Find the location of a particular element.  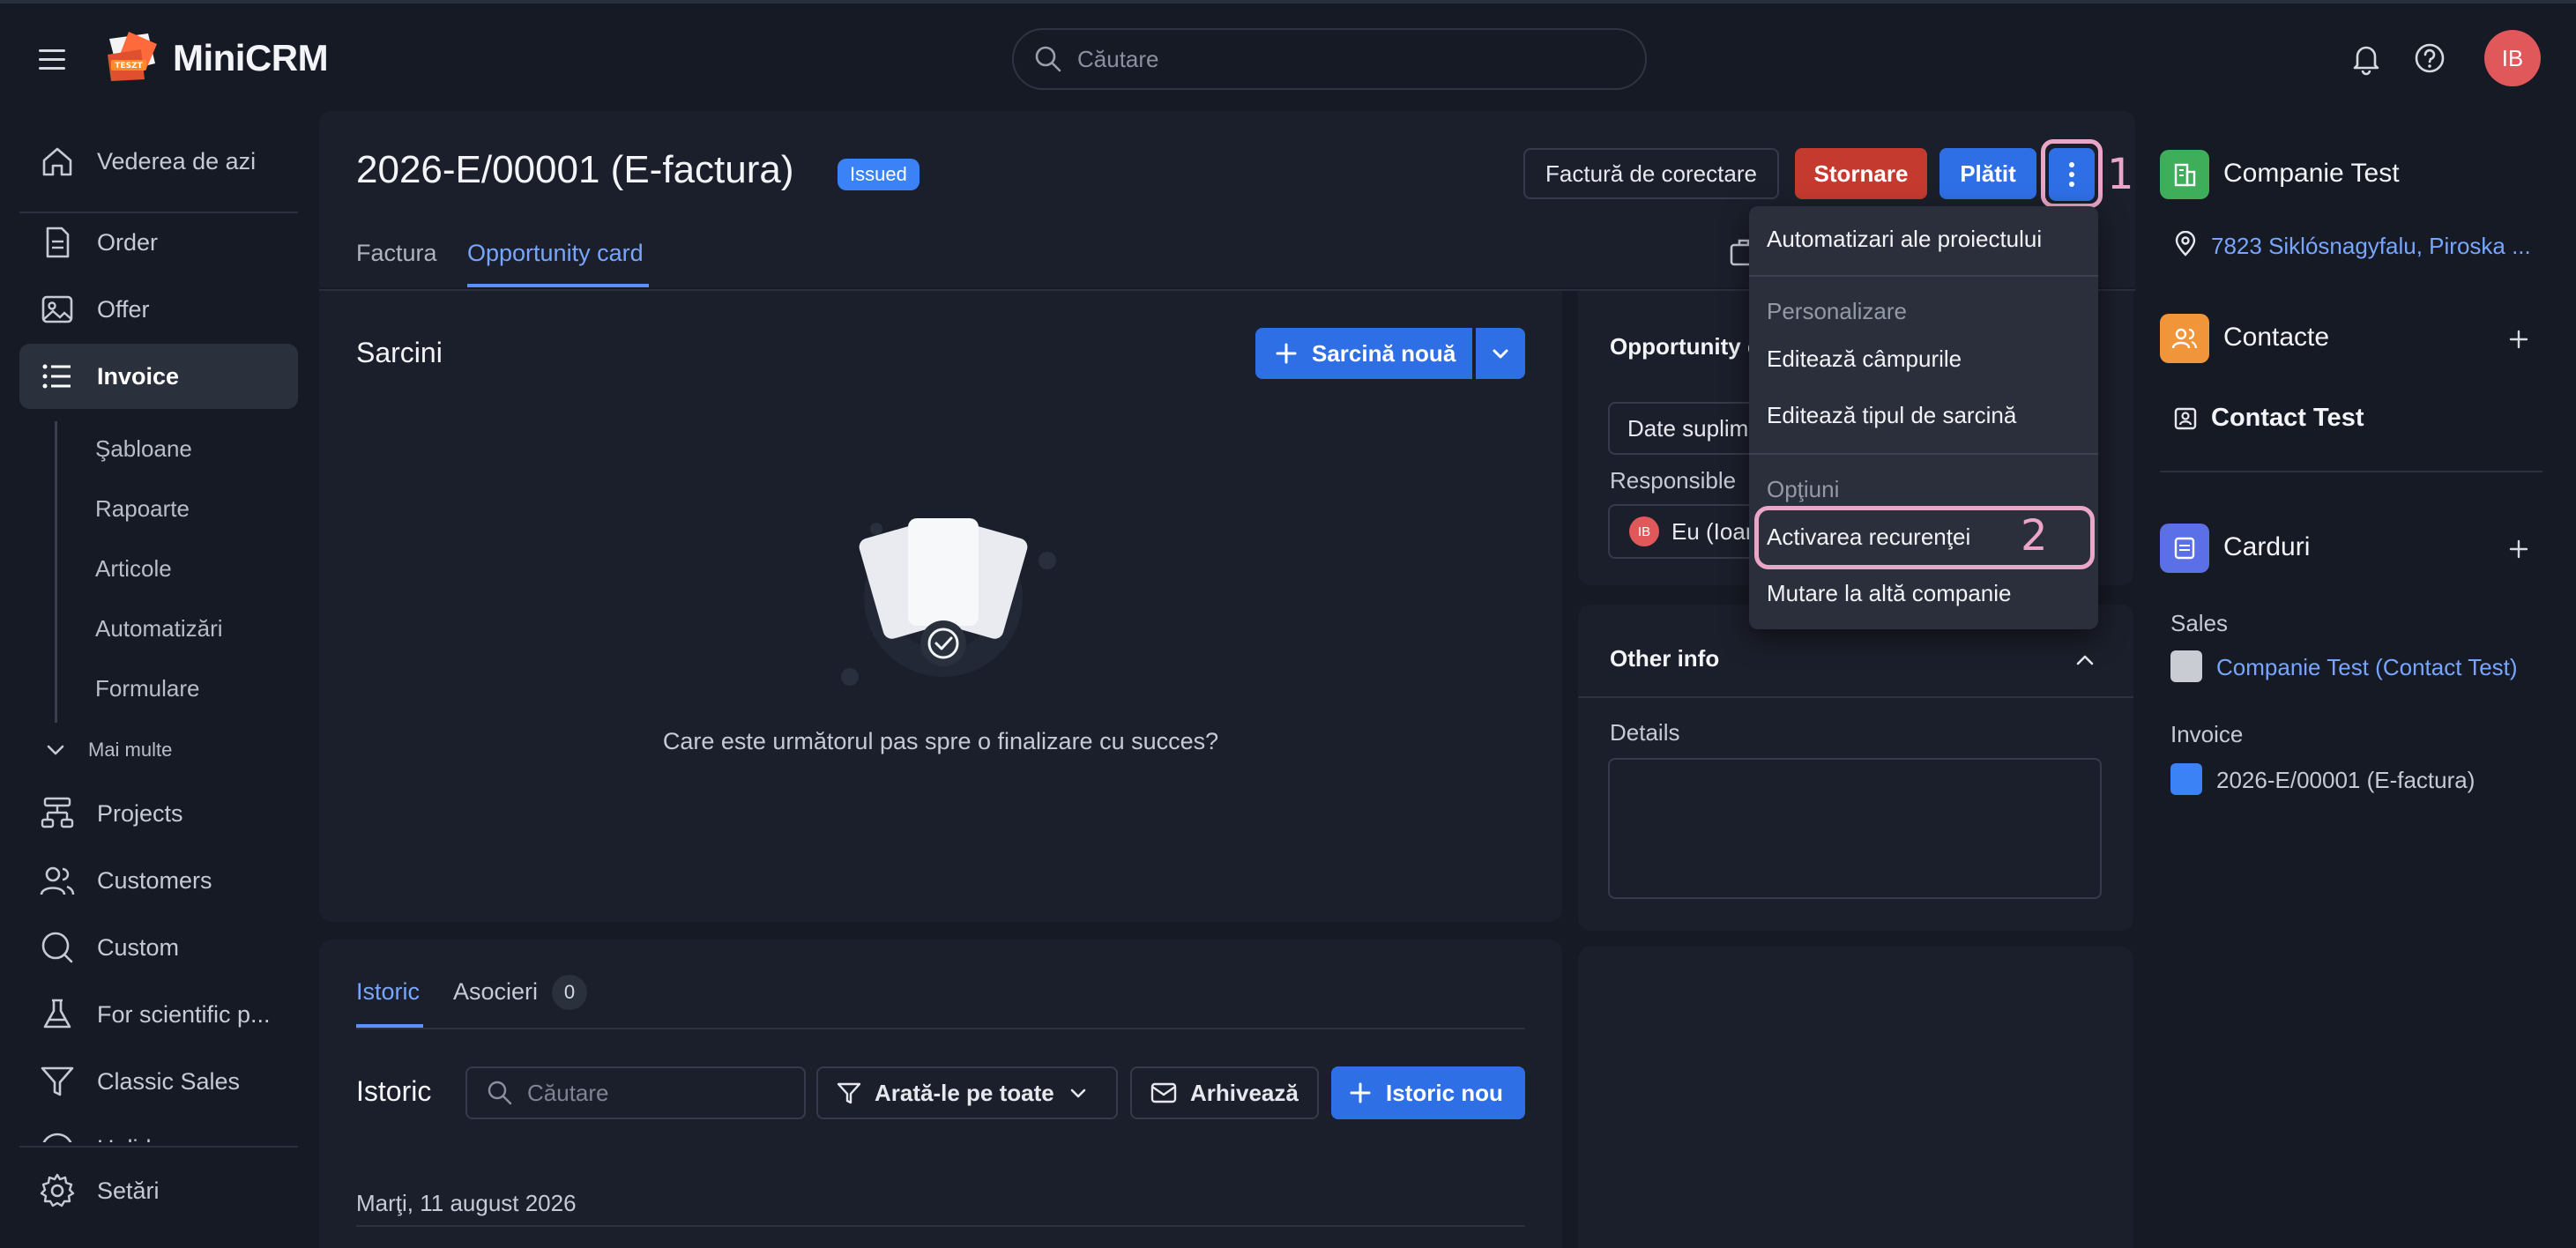

add-contact-plus-icon is located at coordinates (2518, 339).